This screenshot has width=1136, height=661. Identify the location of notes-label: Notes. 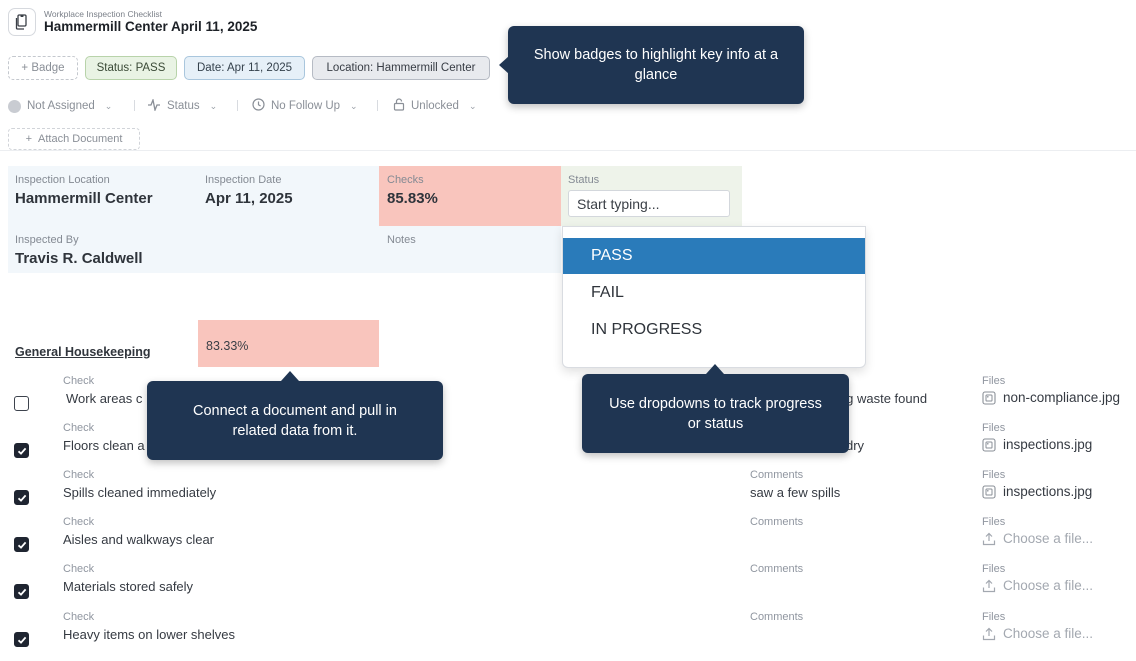
(401, 240).